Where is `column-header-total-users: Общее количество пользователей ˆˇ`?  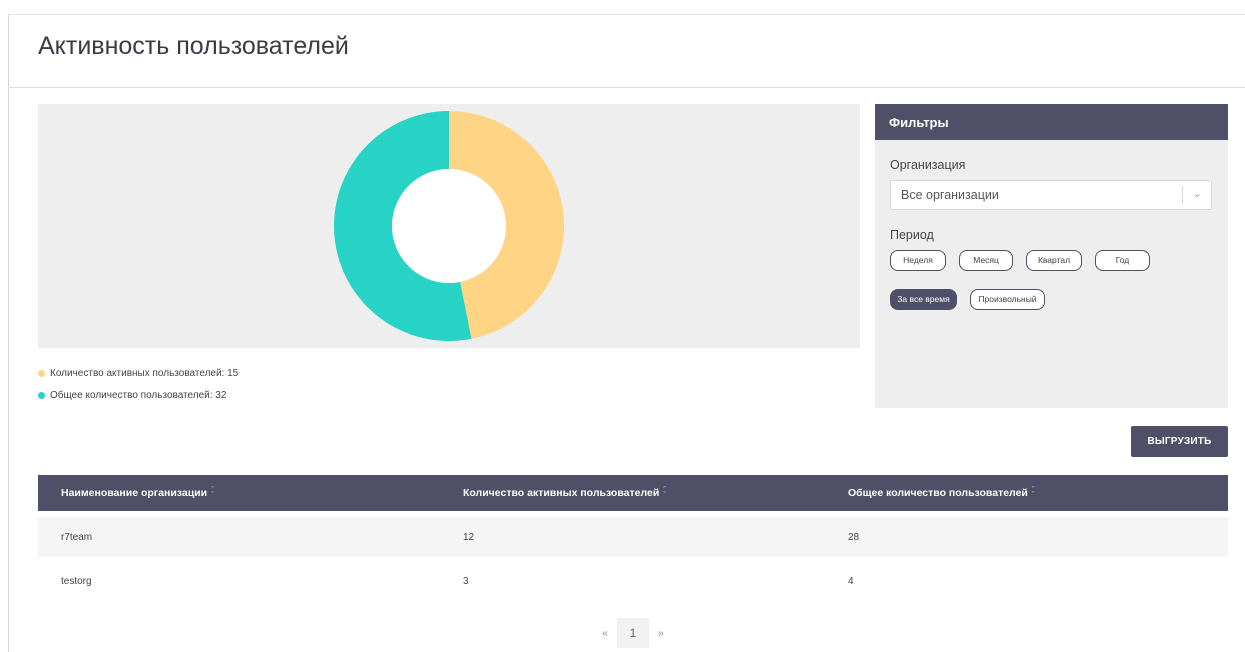
column-header-total-users: Общее количество пользователей ˆˇ is located at coordinates (941, 493).